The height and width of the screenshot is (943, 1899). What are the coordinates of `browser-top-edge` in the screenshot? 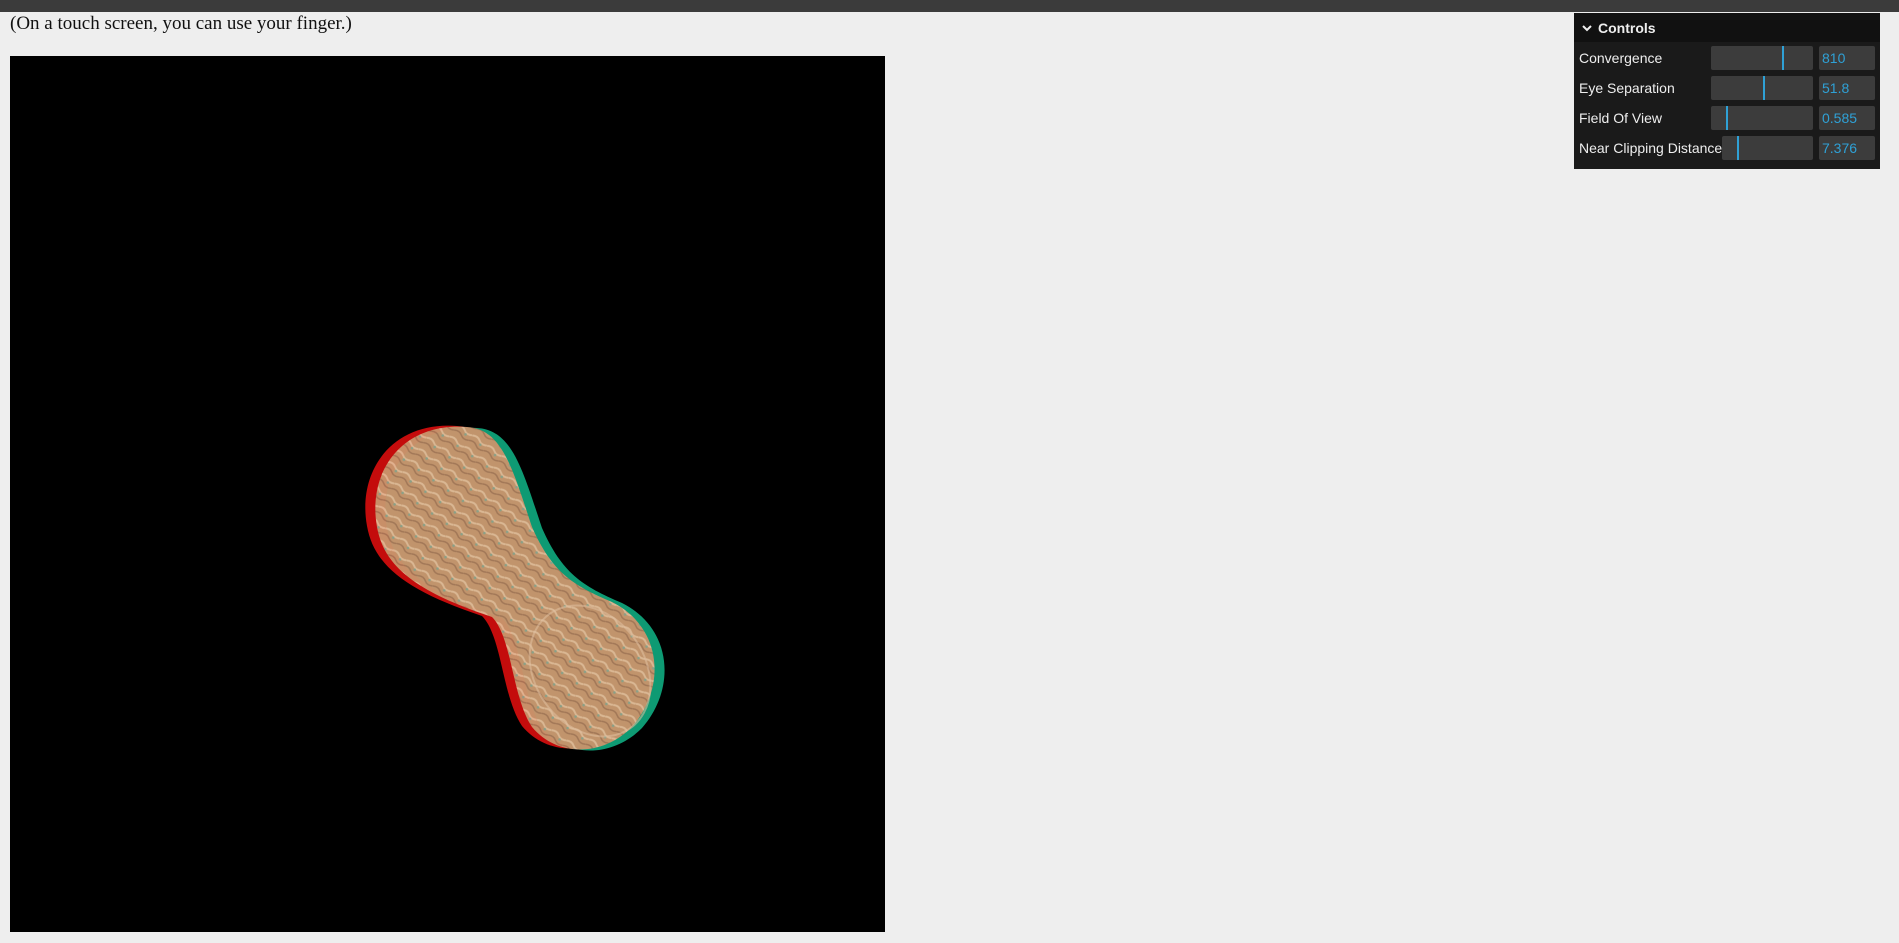 It's located at (949, 6).